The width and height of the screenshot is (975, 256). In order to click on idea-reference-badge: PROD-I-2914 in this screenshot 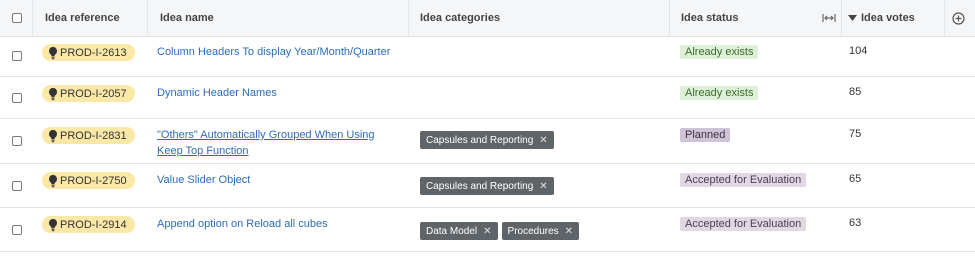, I will do `click(88, 224)`.